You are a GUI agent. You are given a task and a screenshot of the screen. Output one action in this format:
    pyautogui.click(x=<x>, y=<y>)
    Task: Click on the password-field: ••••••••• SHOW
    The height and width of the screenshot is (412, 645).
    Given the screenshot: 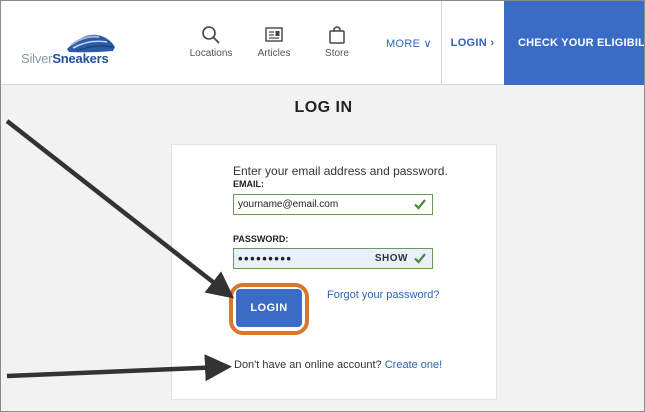 What is the action you would take?
    pyautogui.click(x=333, y=258)
    